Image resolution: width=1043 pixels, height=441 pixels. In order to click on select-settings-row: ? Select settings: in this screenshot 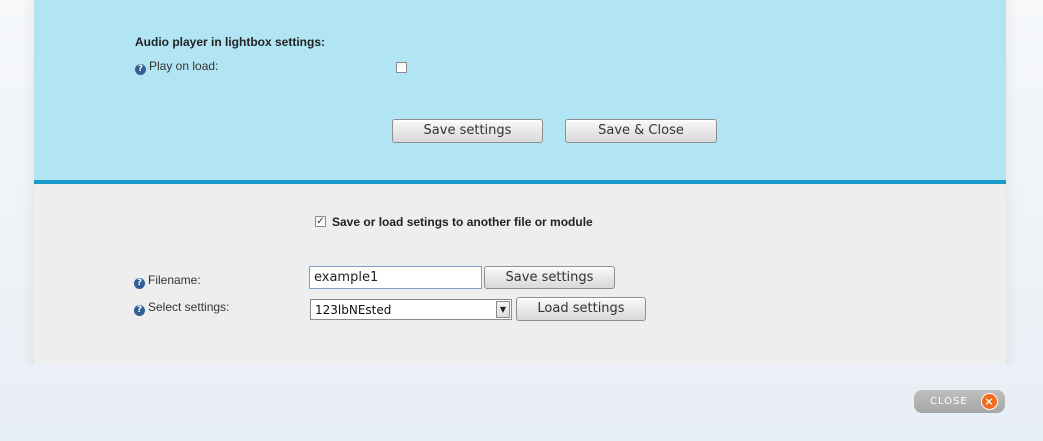, I will do `click(181, 308)`.